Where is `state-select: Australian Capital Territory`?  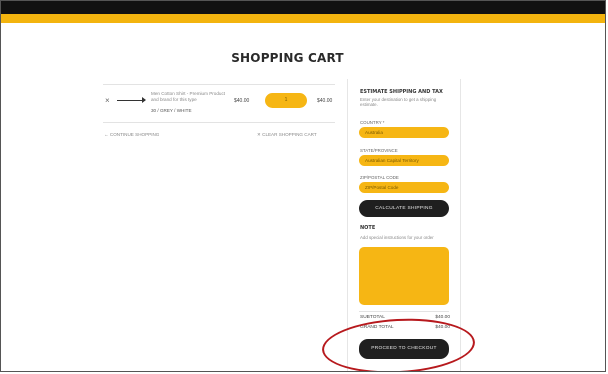 state-select: Australian Capital Territory is located at coordinates (404, 160).